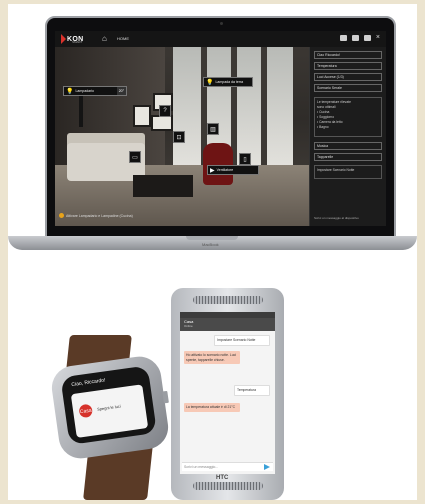 This screenshot has height=504, width=425. What do you see at coordinates (222, 478) in the screenshot?
I see `phone-brand: HTC` at bounding box center [222, 478].